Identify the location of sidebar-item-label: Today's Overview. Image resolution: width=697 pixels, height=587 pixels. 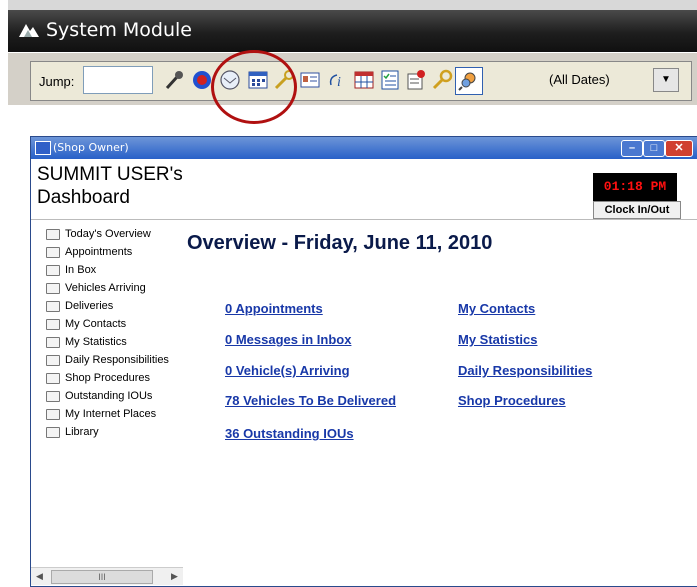
(108, 234).